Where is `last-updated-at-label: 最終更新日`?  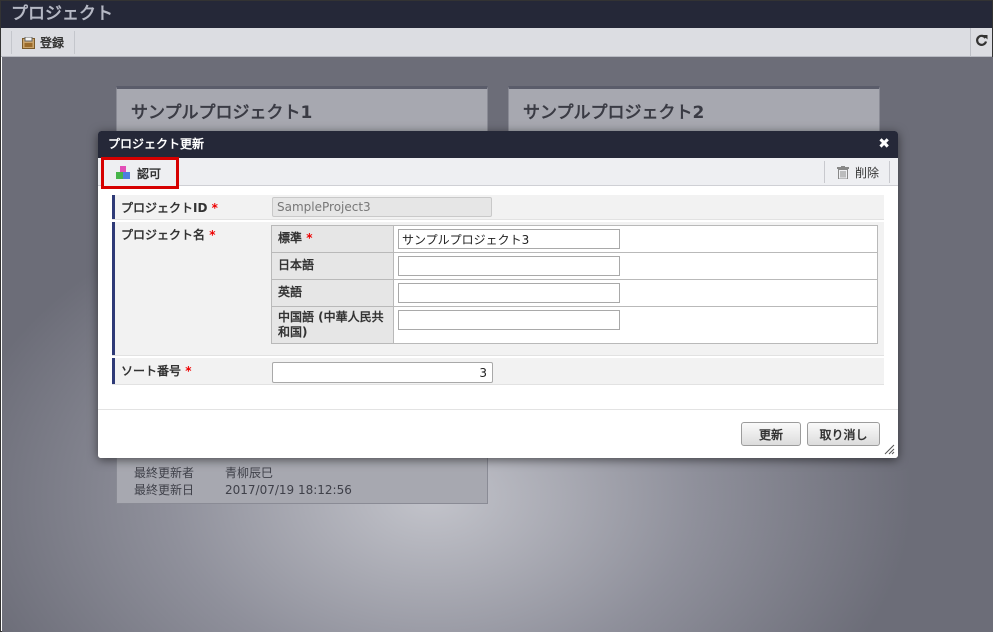 last-updated-at-label: 最終更新日 is located at coordinates (164, 490).